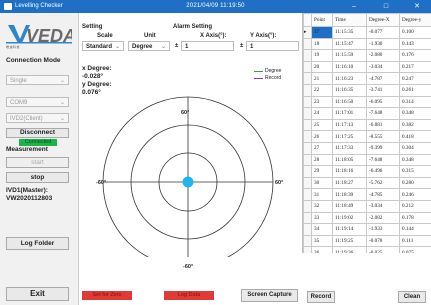 The image size is (431, 305). I want to click on cell-degree-y: 0.144, so click(415, 229).